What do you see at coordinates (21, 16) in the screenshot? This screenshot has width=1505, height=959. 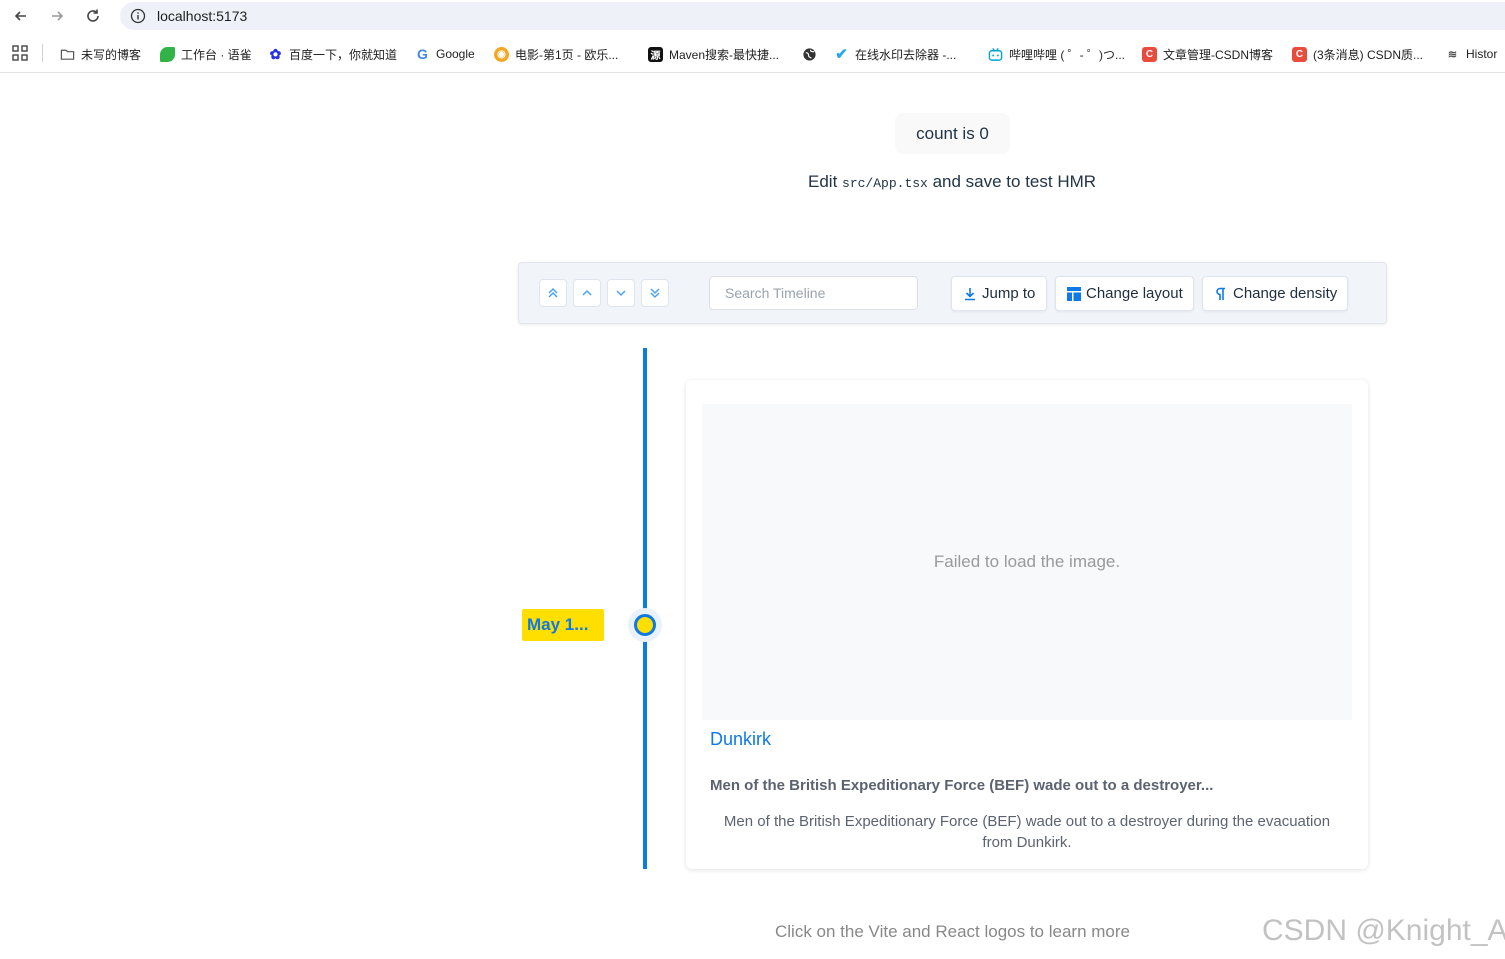 I see `back-icon` at bounding box center [21, 16].